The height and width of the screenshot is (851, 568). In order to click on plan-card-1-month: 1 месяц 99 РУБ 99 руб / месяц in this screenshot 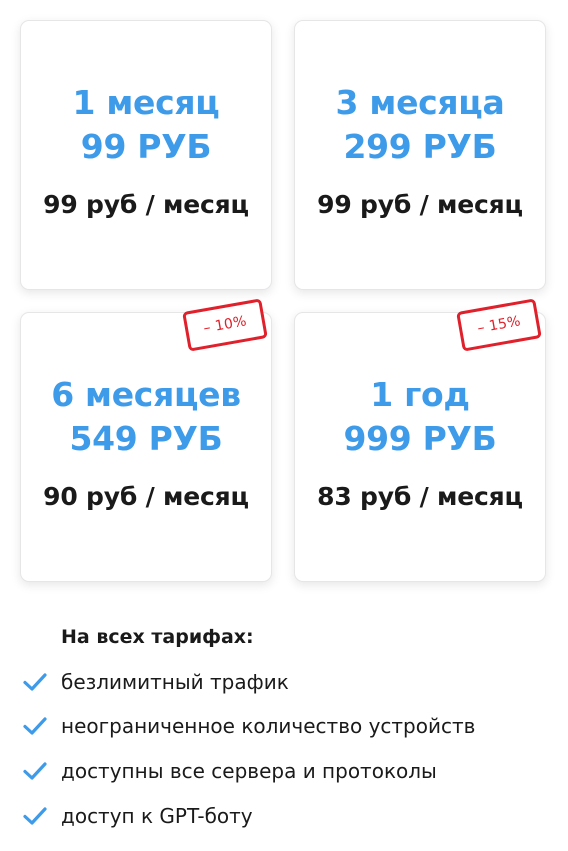, I will do `click(146, 155)`.